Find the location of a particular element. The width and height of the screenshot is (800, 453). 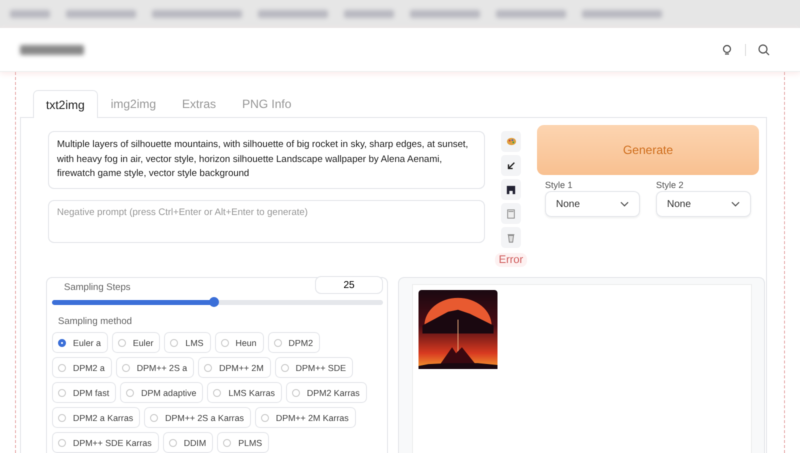

prompt-field: Multiple layers of silhouette mountains, with silhouette of big rocket in sky, sharp edges, at sunset, with heavy fog in air, vector style, horizon silhouette Landscape wallpaper by Alena Aenami, firewatch game style, vector style background is located at coordinates (266, 159).